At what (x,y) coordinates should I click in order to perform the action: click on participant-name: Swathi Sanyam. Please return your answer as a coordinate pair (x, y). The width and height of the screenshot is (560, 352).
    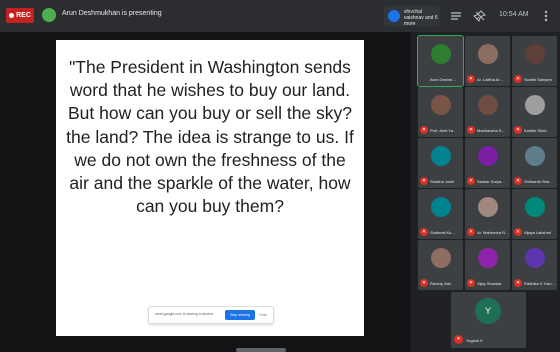
    Looking at the image, I should click on (538, 79).